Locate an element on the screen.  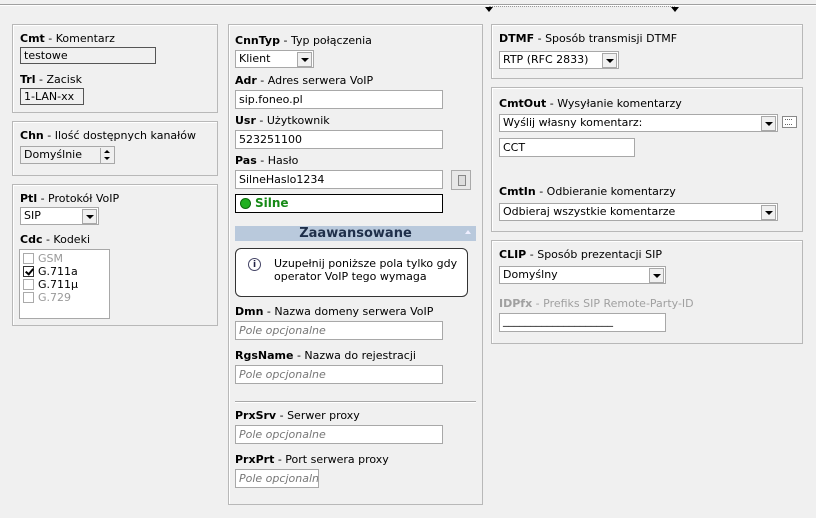
top-splitter is located at coordinates (408, 6).